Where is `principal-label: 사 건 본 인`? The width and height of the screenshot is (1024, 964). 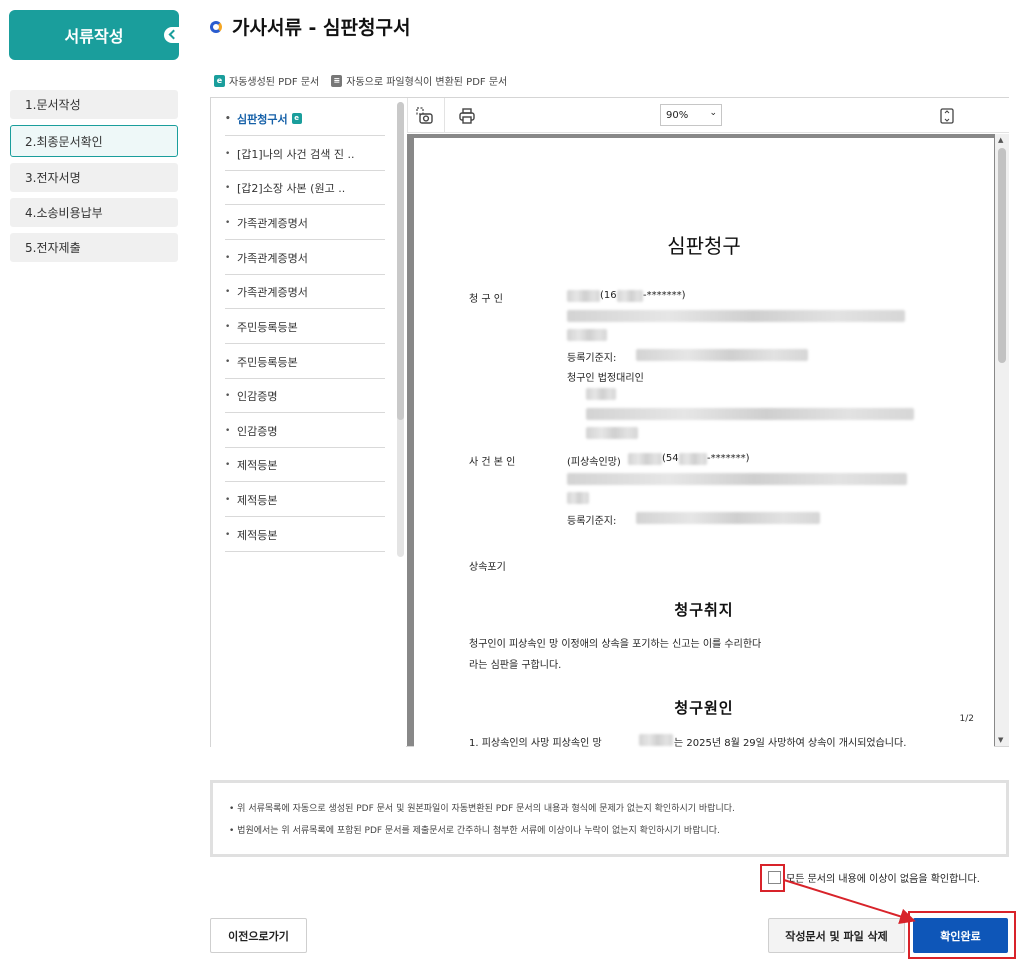
principal-label: 사 건 본 인 is located at coordinates (492, 462).